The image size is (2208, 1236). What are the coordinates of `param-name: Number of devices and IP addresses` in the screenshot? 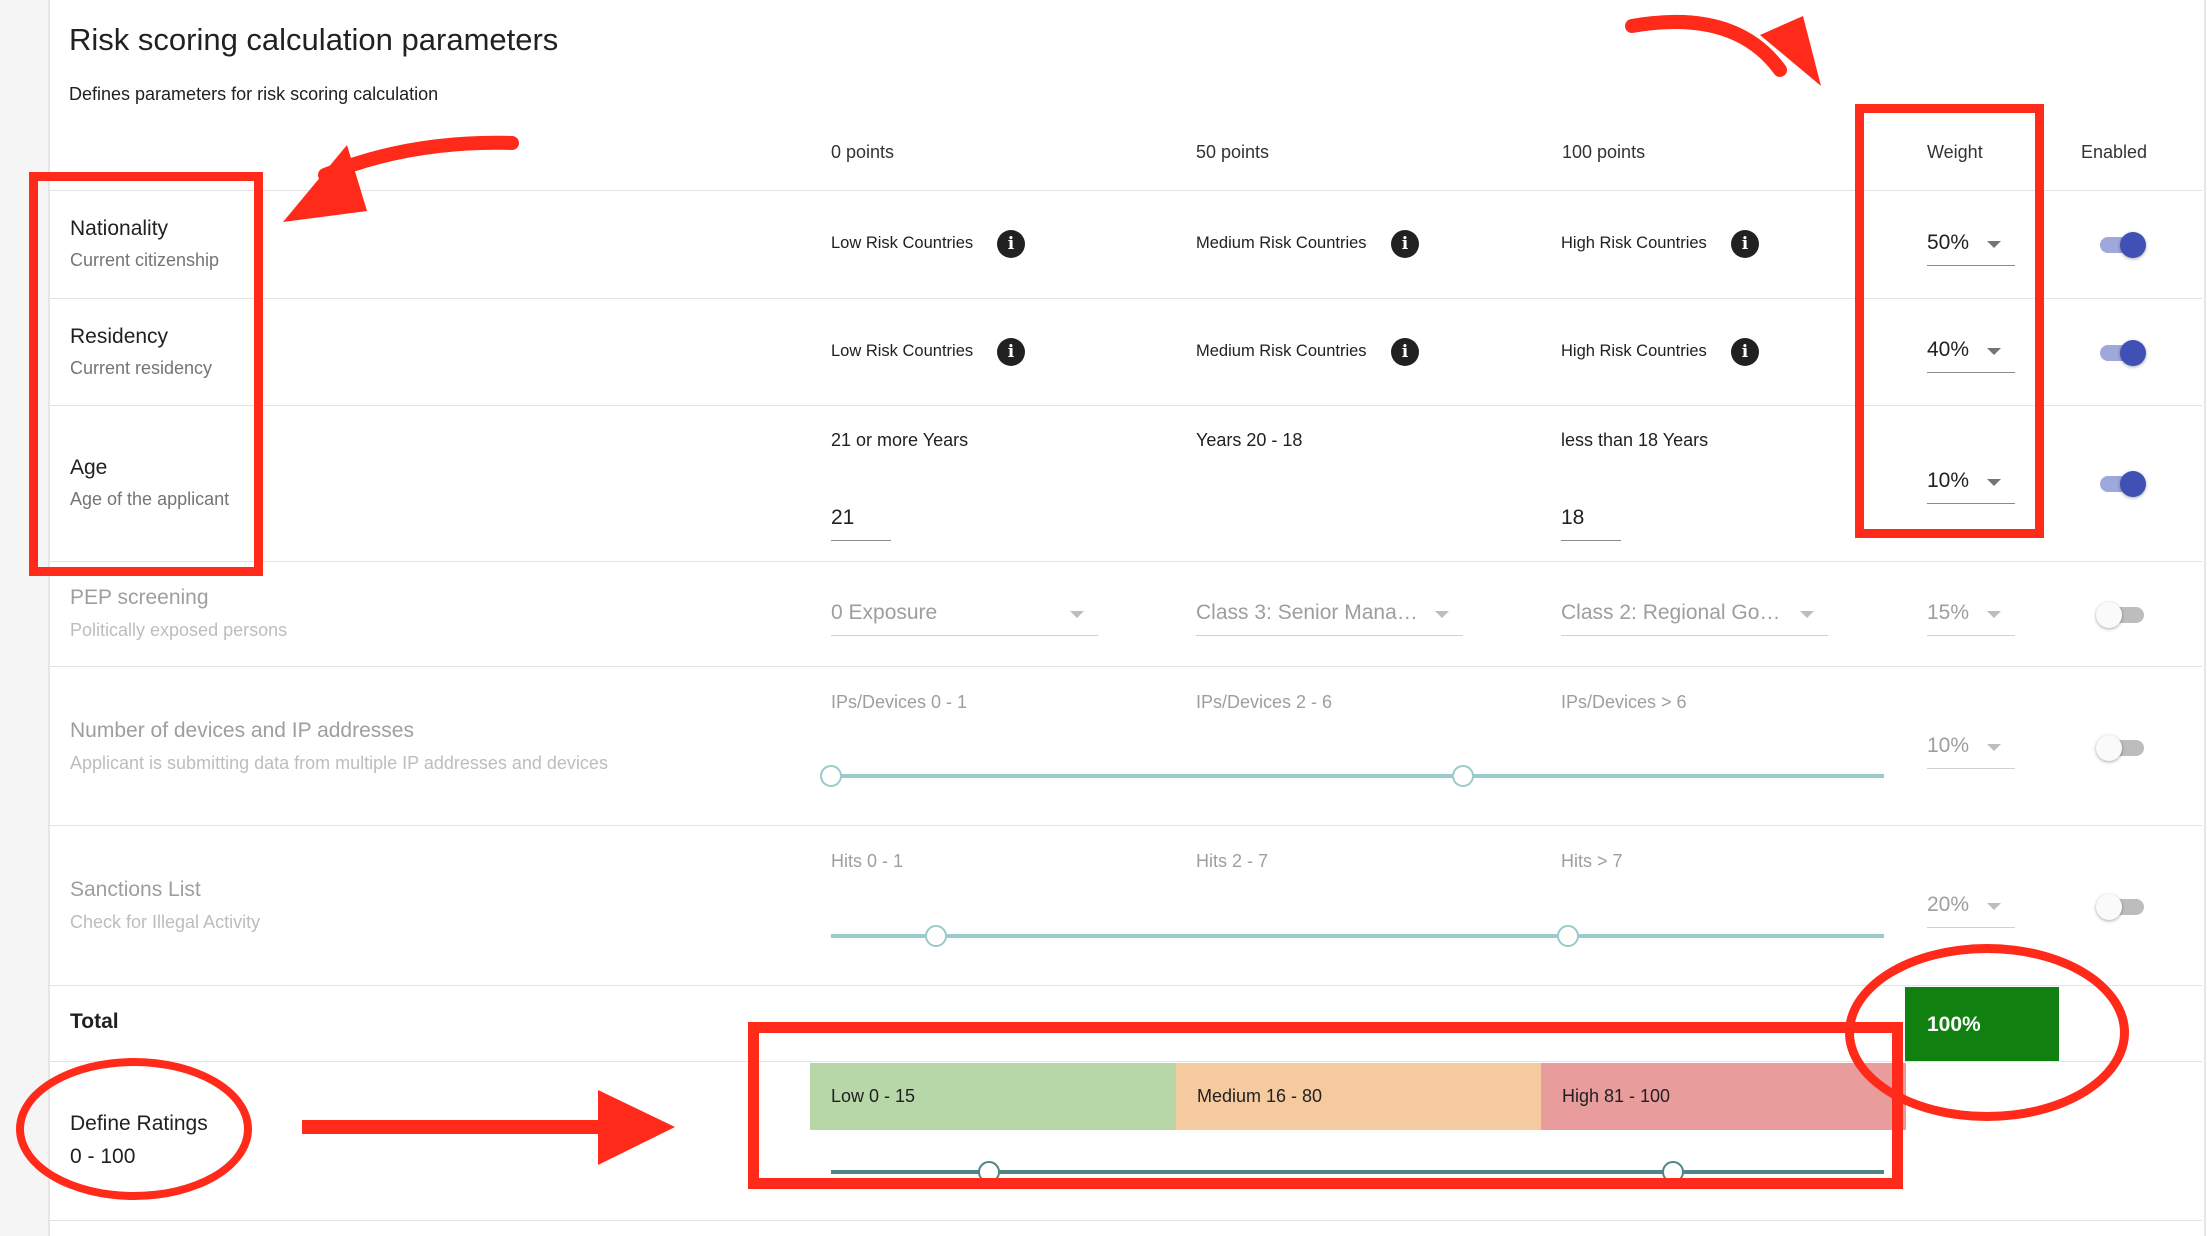 It's located at (242, 730).